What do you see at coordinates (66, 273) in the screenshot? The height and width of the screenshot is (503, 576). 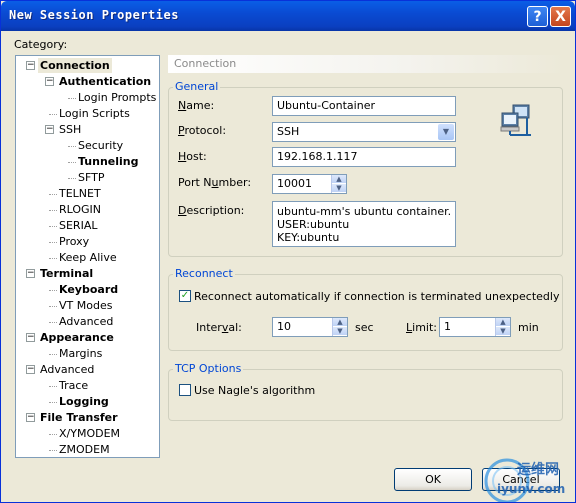 I see `tree-item-terminal: Terminal` at bounding box center [66, 273].